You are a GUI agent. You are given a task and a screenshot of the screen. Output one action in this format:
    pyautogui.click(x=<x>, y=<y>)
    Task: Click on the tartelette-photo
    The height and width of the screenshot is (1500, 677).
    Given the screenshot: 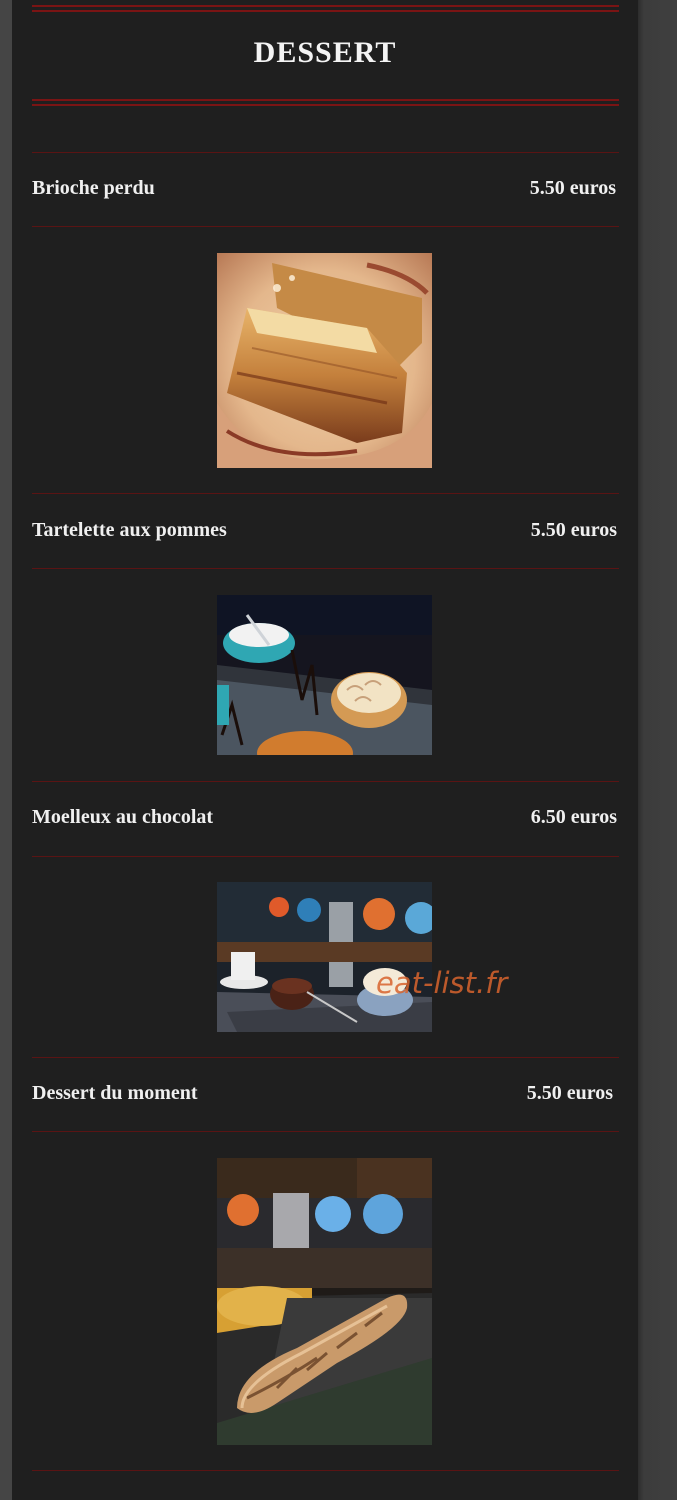 What is the action you would take?
    pyautogui.click(x=324, y=675)
    